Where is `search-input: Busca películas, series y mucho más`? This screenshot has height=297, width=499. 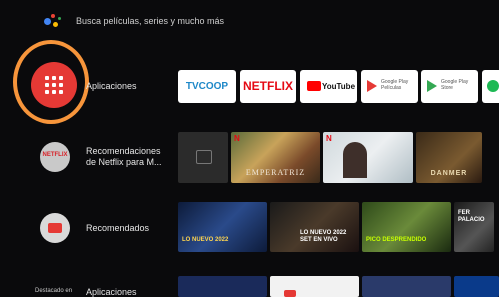 search-input: Busca películas, series y mucho más is located at coordinates (150, 21).